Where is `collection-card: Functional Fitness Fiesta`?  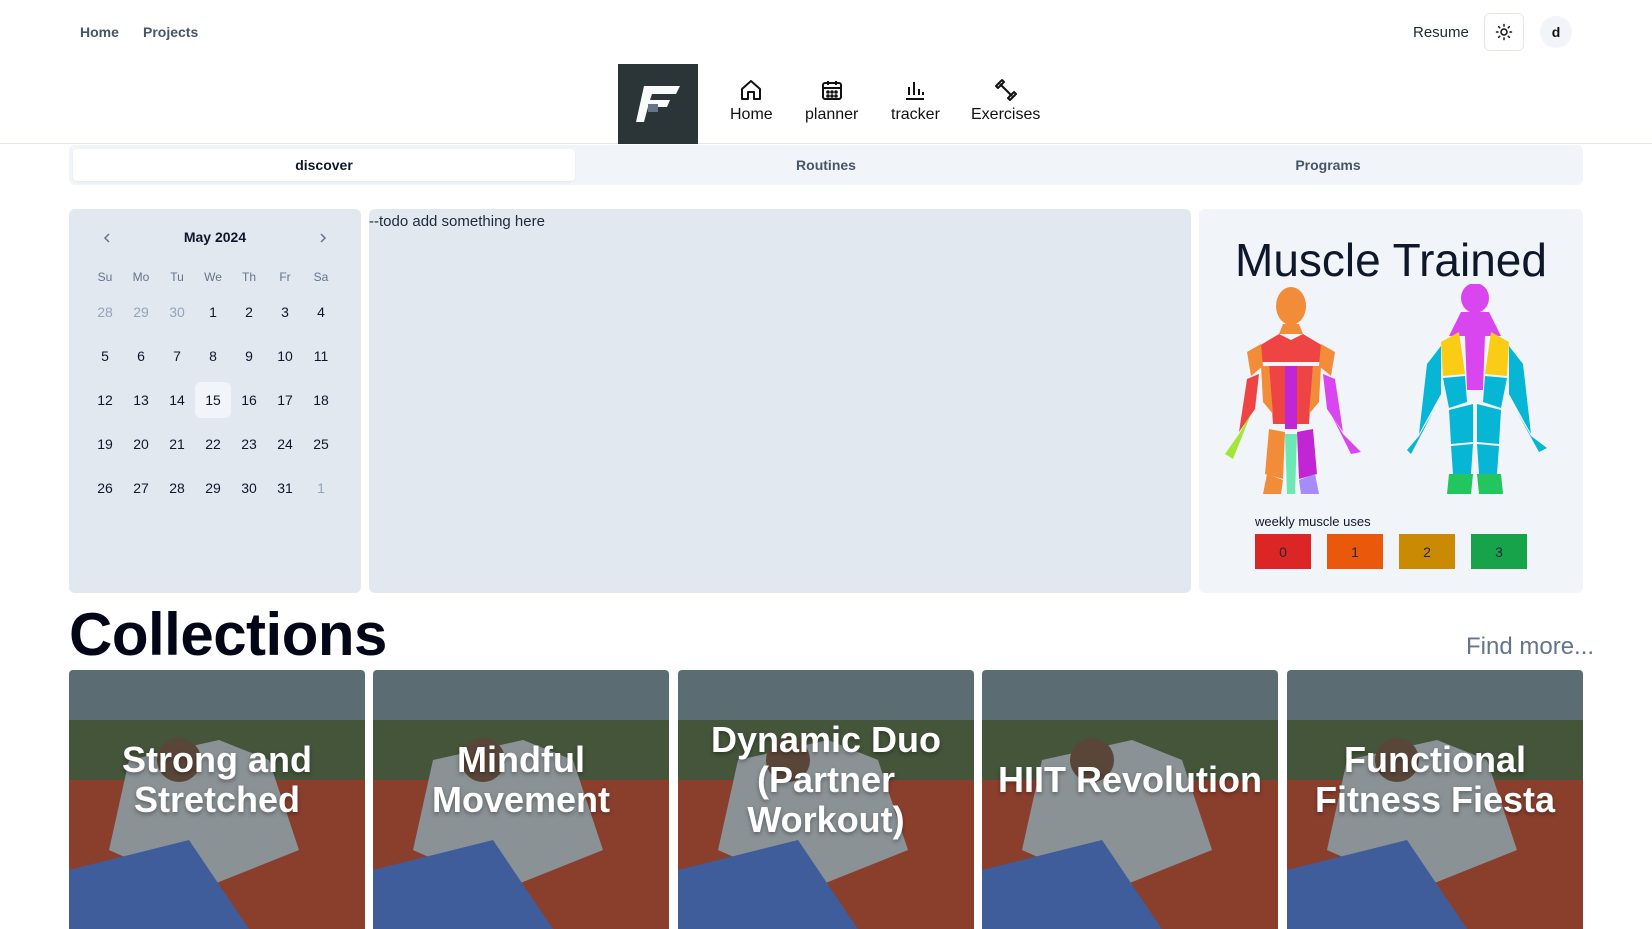 collection-card: Functional Fitness Fiesta is located at coordinates (1435, 799).